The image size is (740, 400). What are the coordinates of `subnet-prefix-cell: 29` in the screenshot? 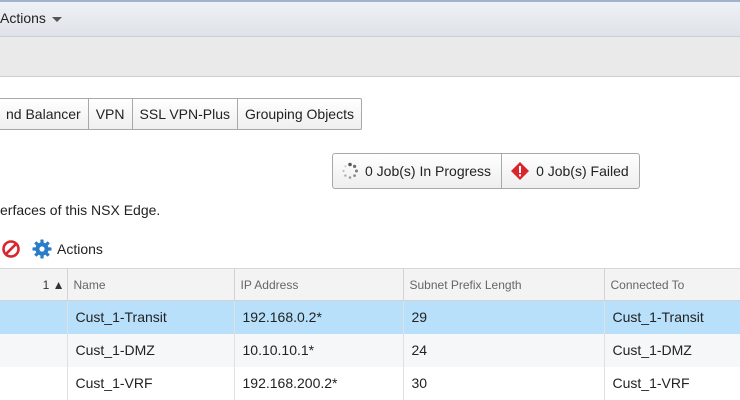 It's located at (504, 317).